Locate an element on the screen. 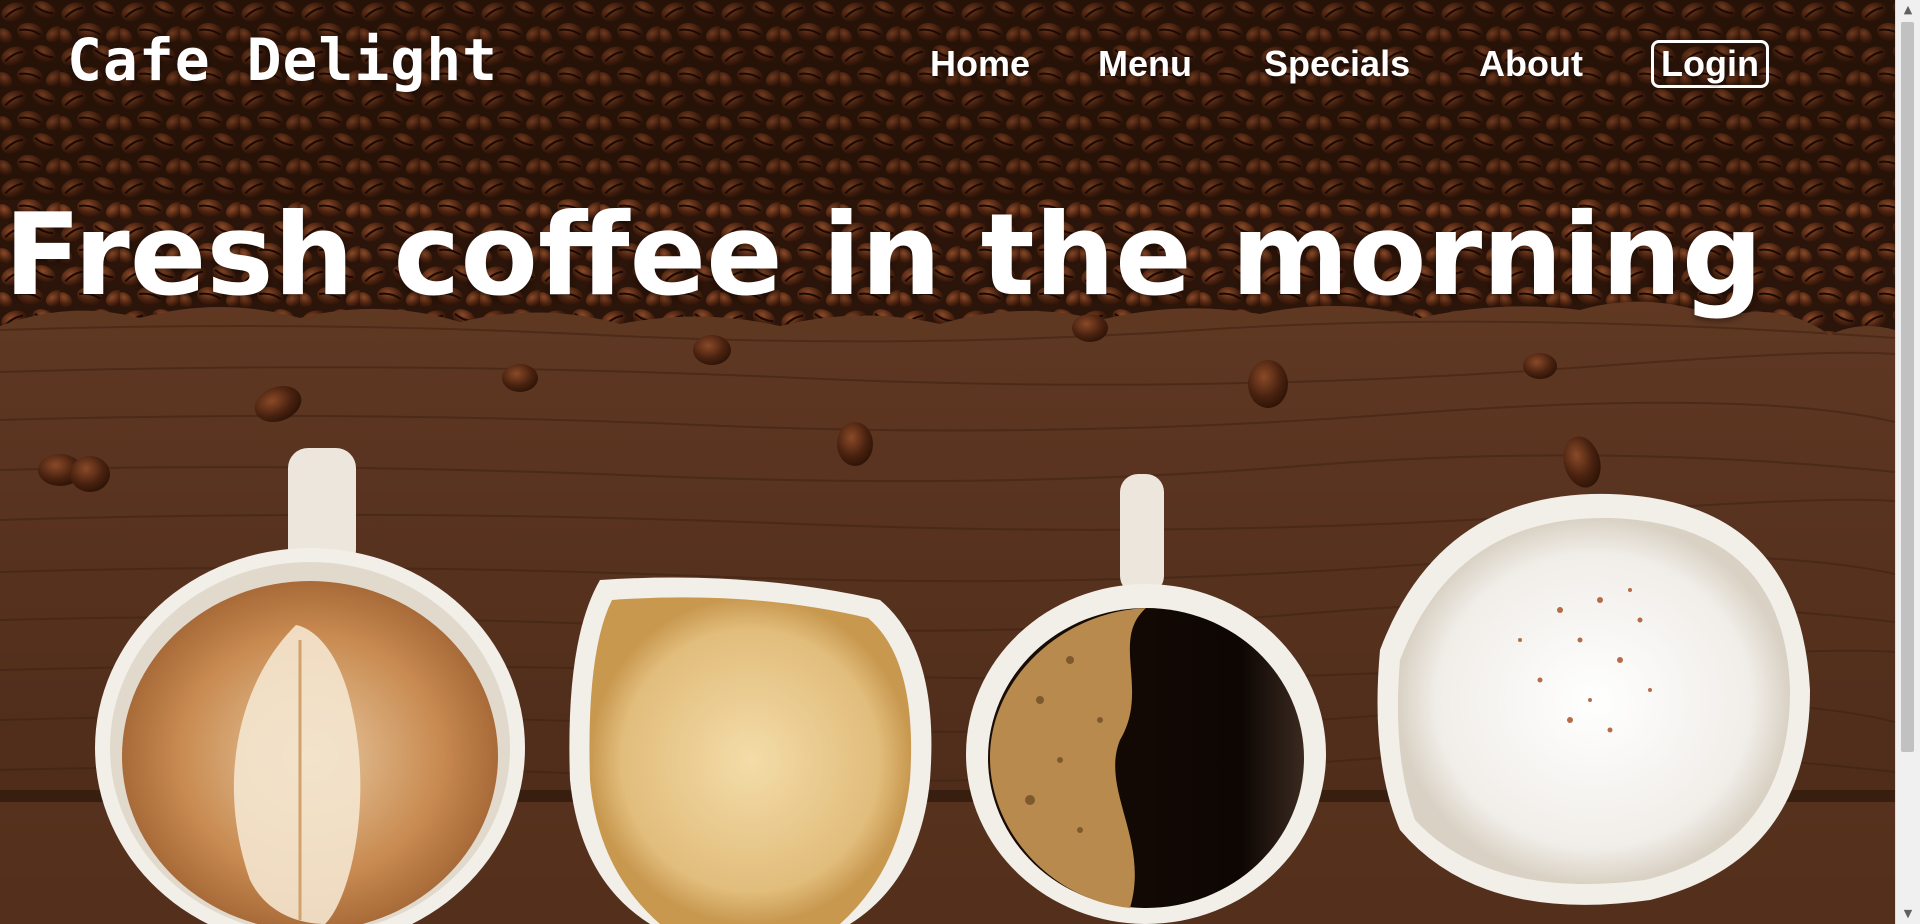 This screenshot has width=1920, height=924. scroll-up-arrow-icon: ▲ is located at coordinates (1908, 10).